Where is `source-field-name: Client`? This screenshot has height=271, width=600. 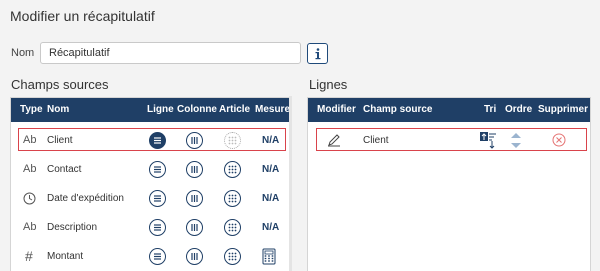 source-field-name: Client is located at coordinates (60, 140).